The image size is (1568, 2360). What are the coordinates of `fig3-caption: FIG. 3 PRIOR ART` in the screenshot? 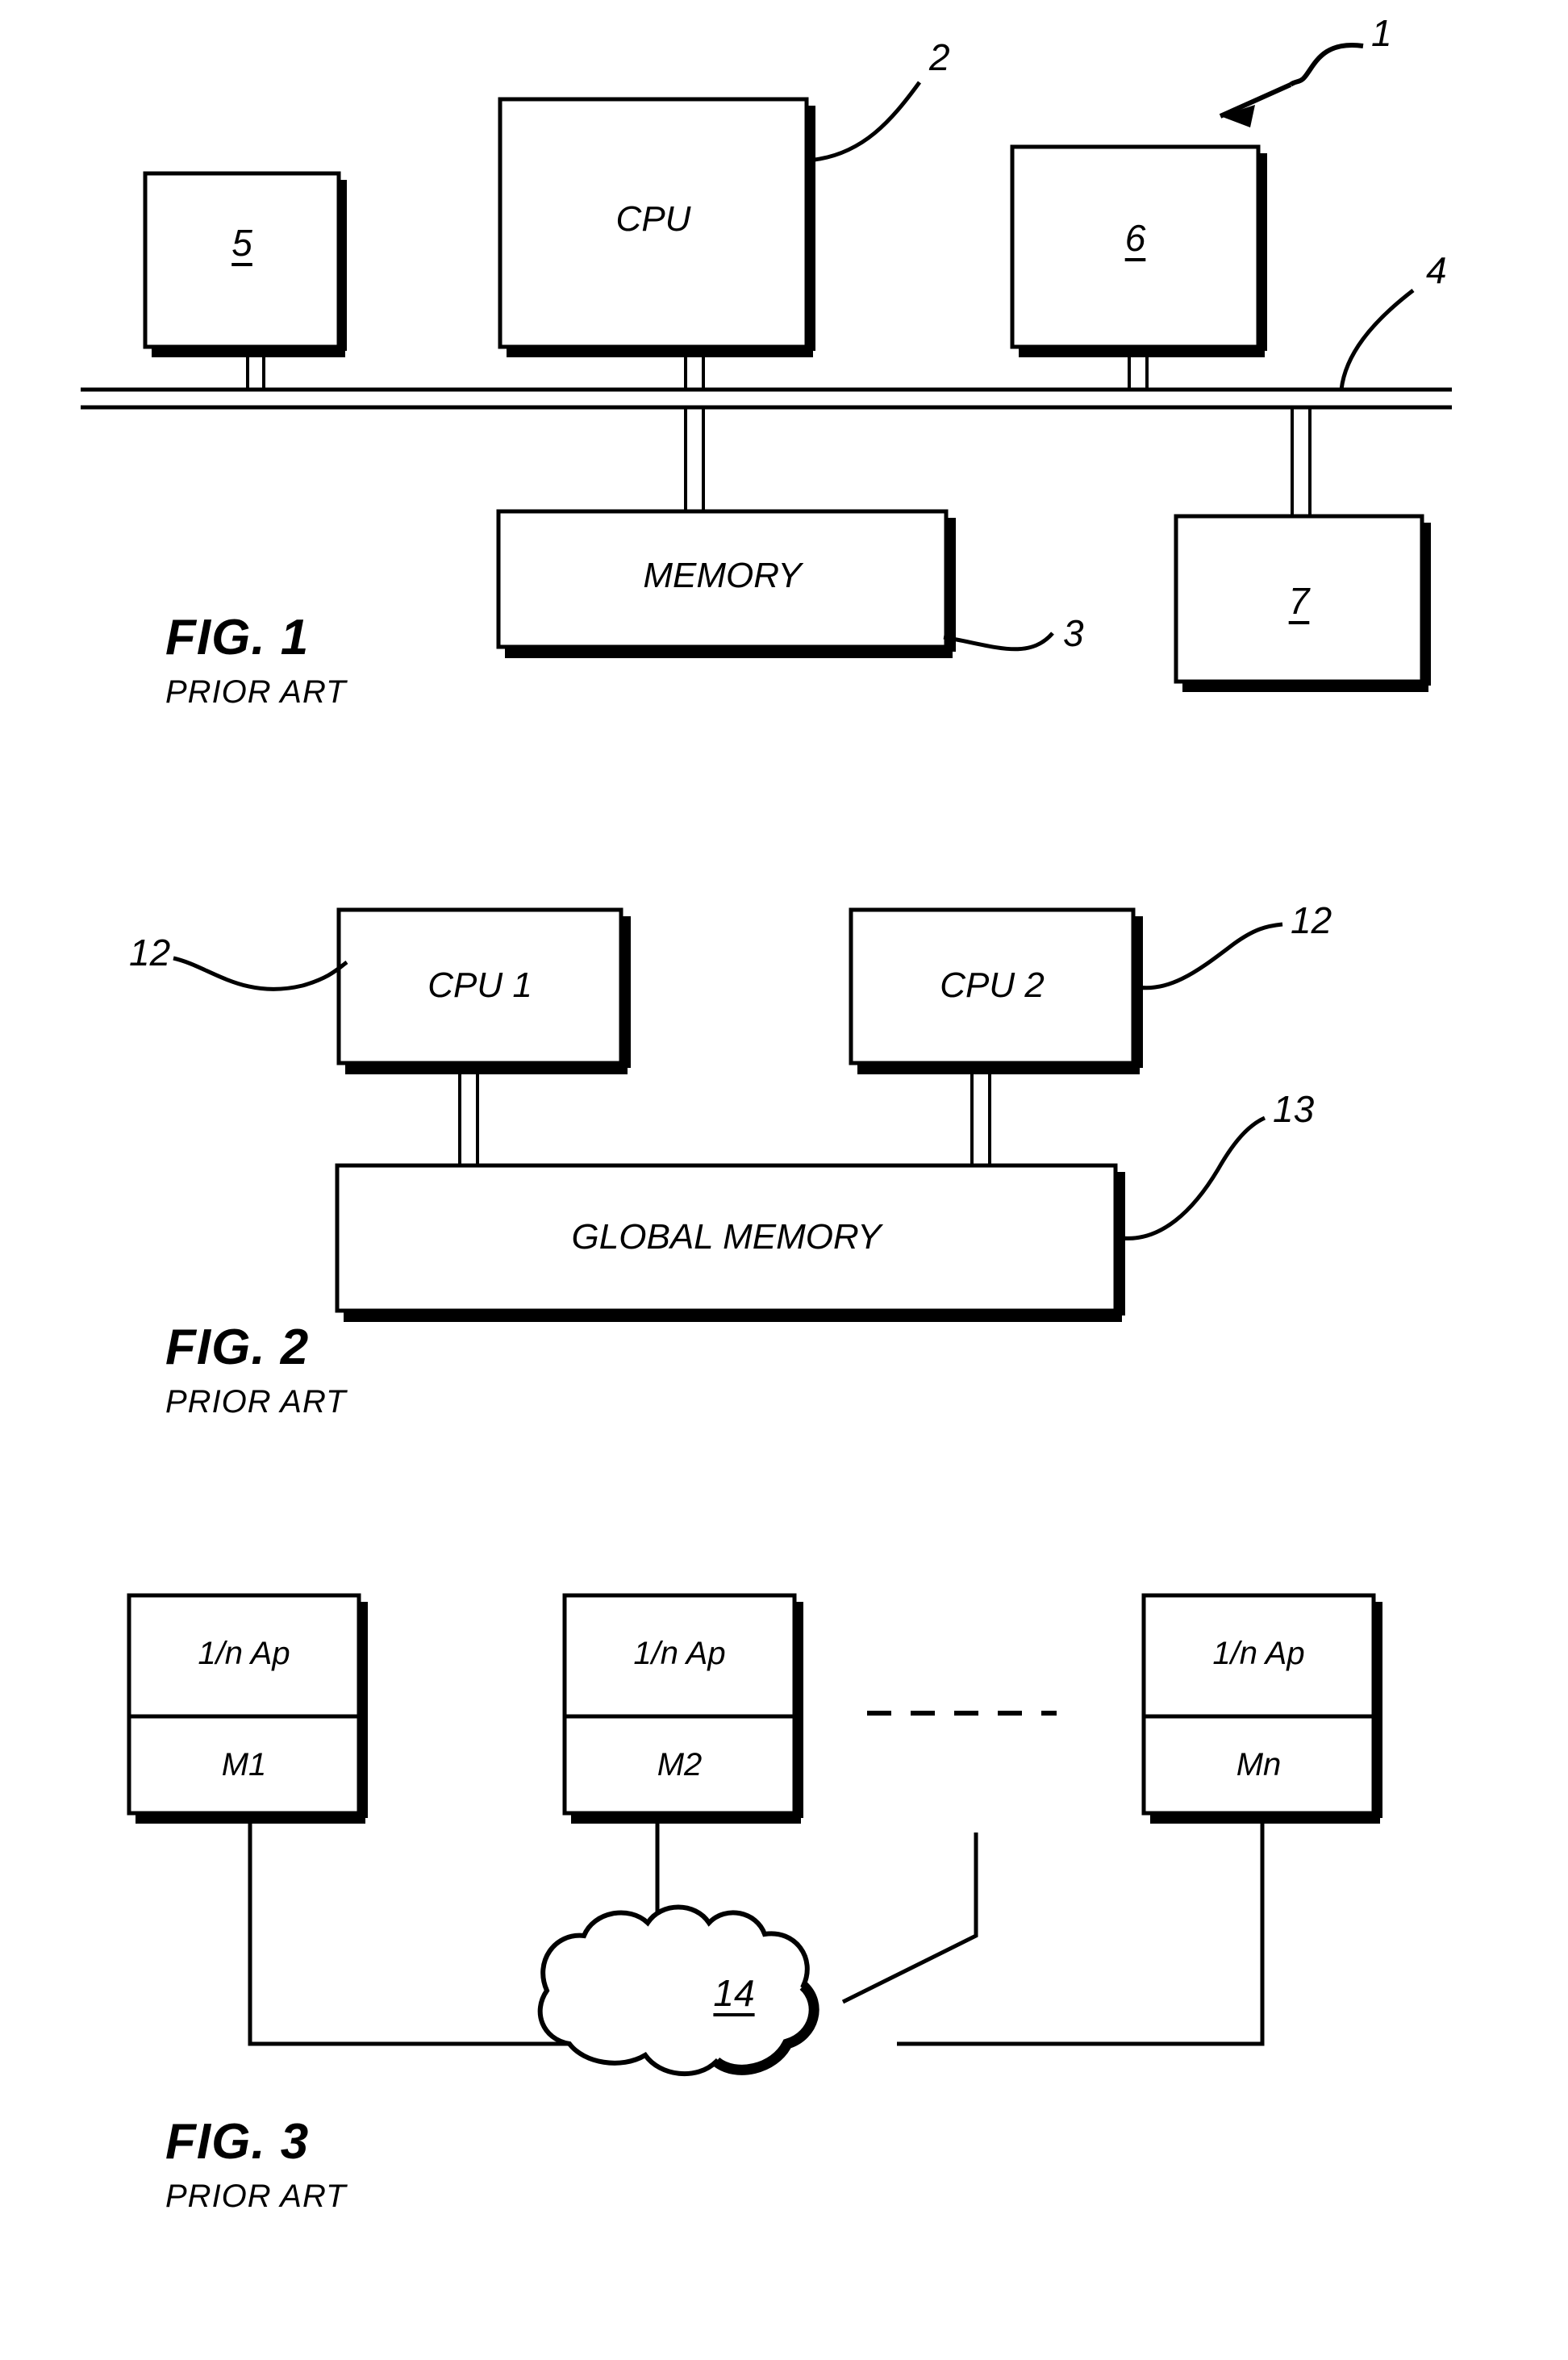 It's located at (256, 2164).